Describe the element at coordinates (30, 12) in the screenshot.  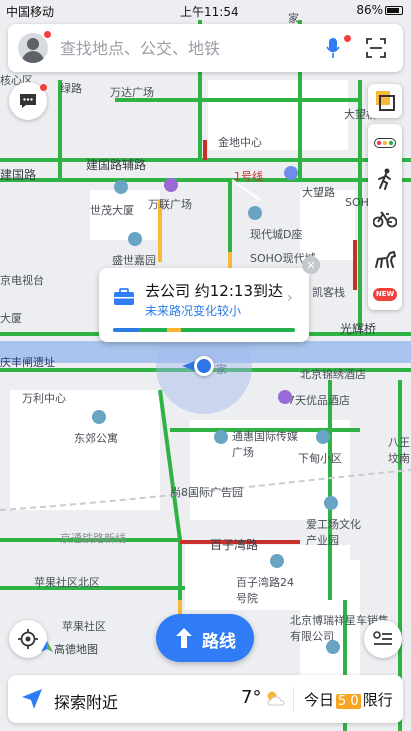
I see `carrier-label: 中国移动` at that location.